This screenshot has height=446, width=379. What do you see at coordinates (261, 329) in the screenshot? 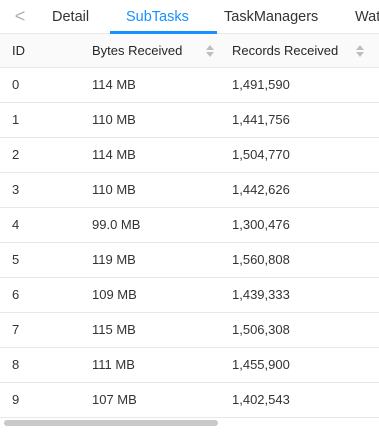
I see `cell-records-received: 1,506,308` at bounding box center [261, 329].